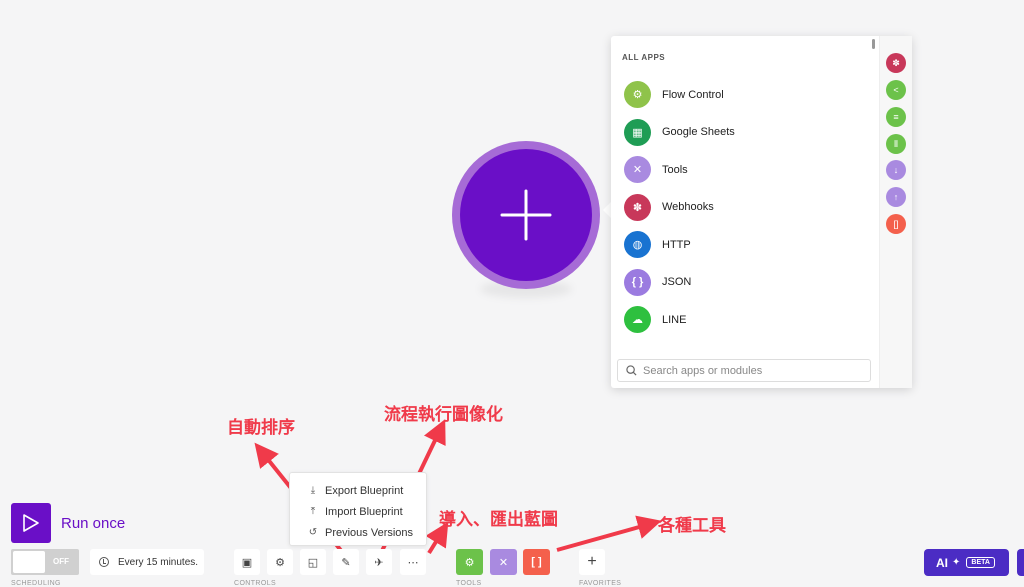 This screenshot has width=1024, height=587. What do you see at coordinates (158, 562) in the screenshot?
I see `schedule-text: Every 15 minutes.` at bounding box center [158, 562].